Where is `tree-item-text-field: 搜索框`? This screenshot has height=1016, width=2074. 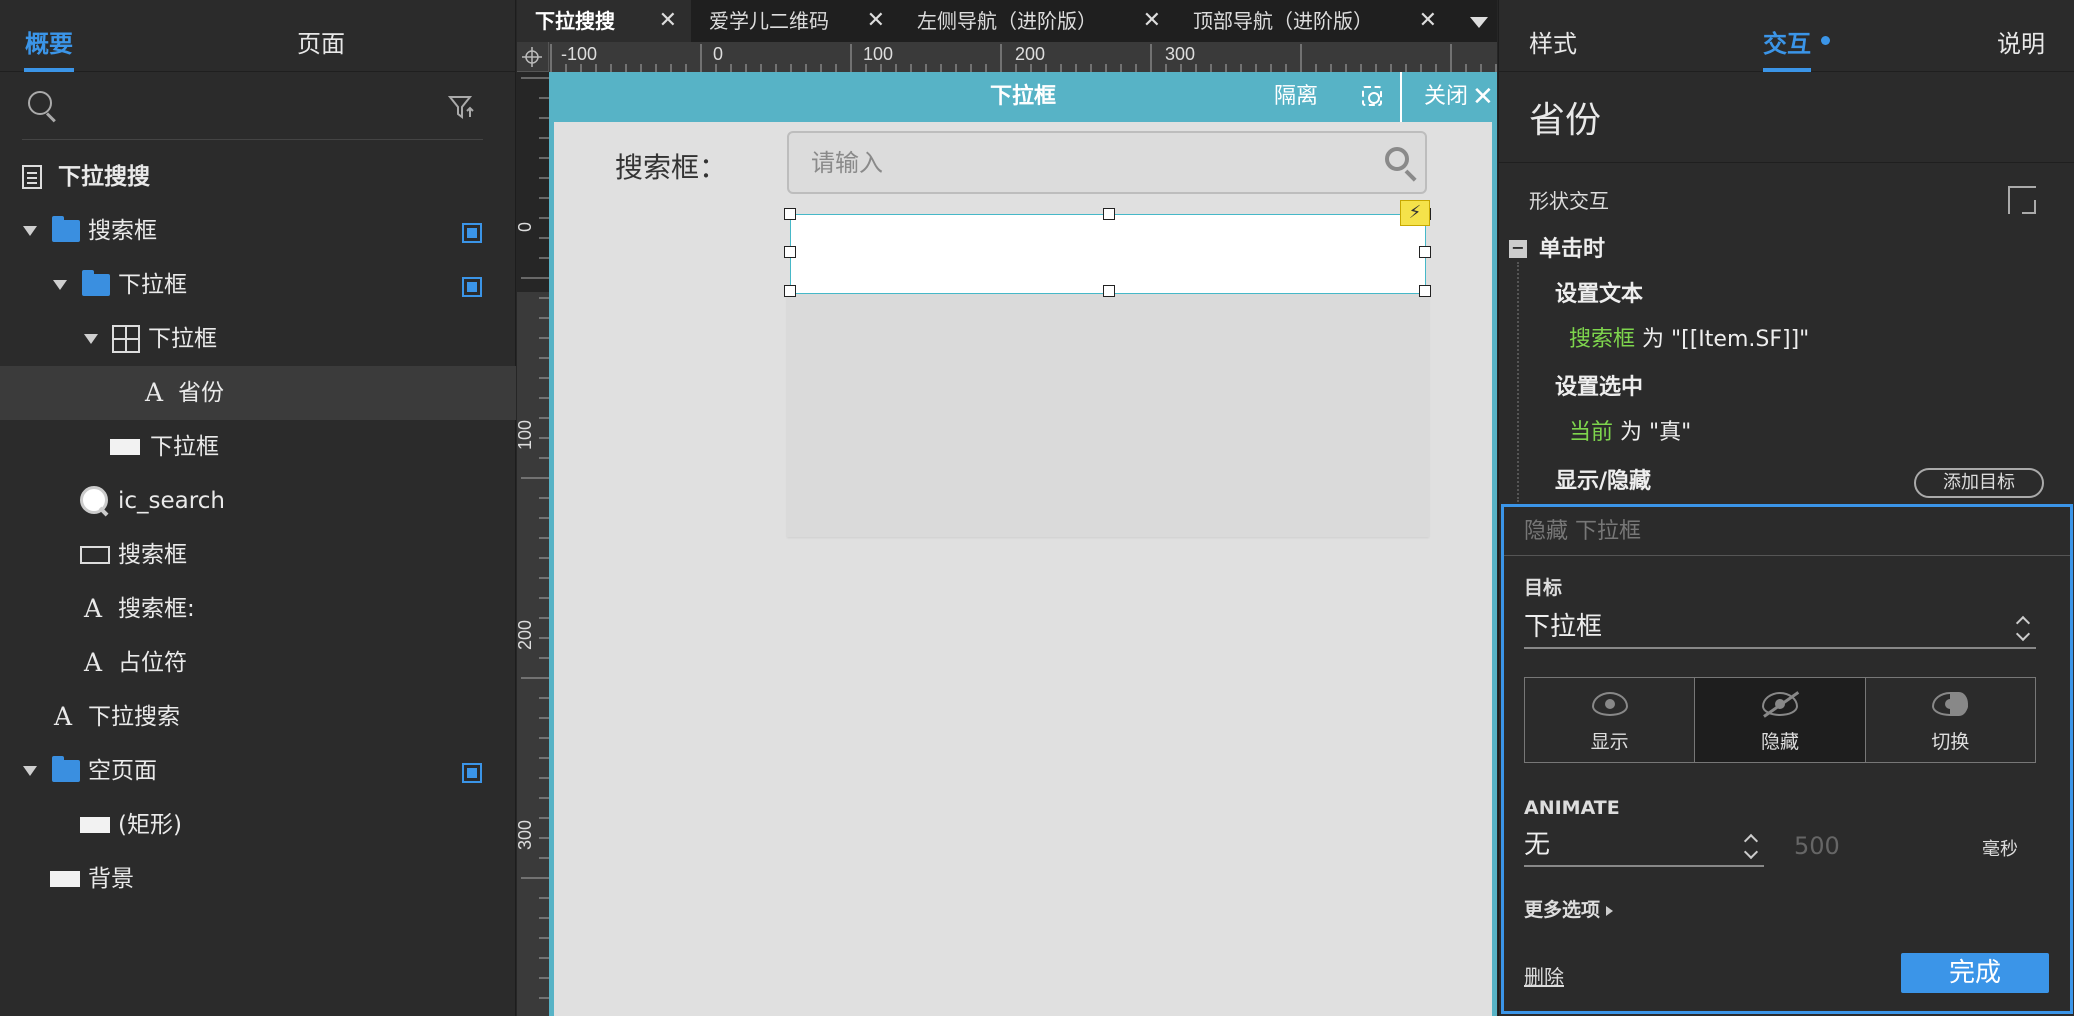 tree-item-text-field: 搜索框 is located at coordinates (258, 555).